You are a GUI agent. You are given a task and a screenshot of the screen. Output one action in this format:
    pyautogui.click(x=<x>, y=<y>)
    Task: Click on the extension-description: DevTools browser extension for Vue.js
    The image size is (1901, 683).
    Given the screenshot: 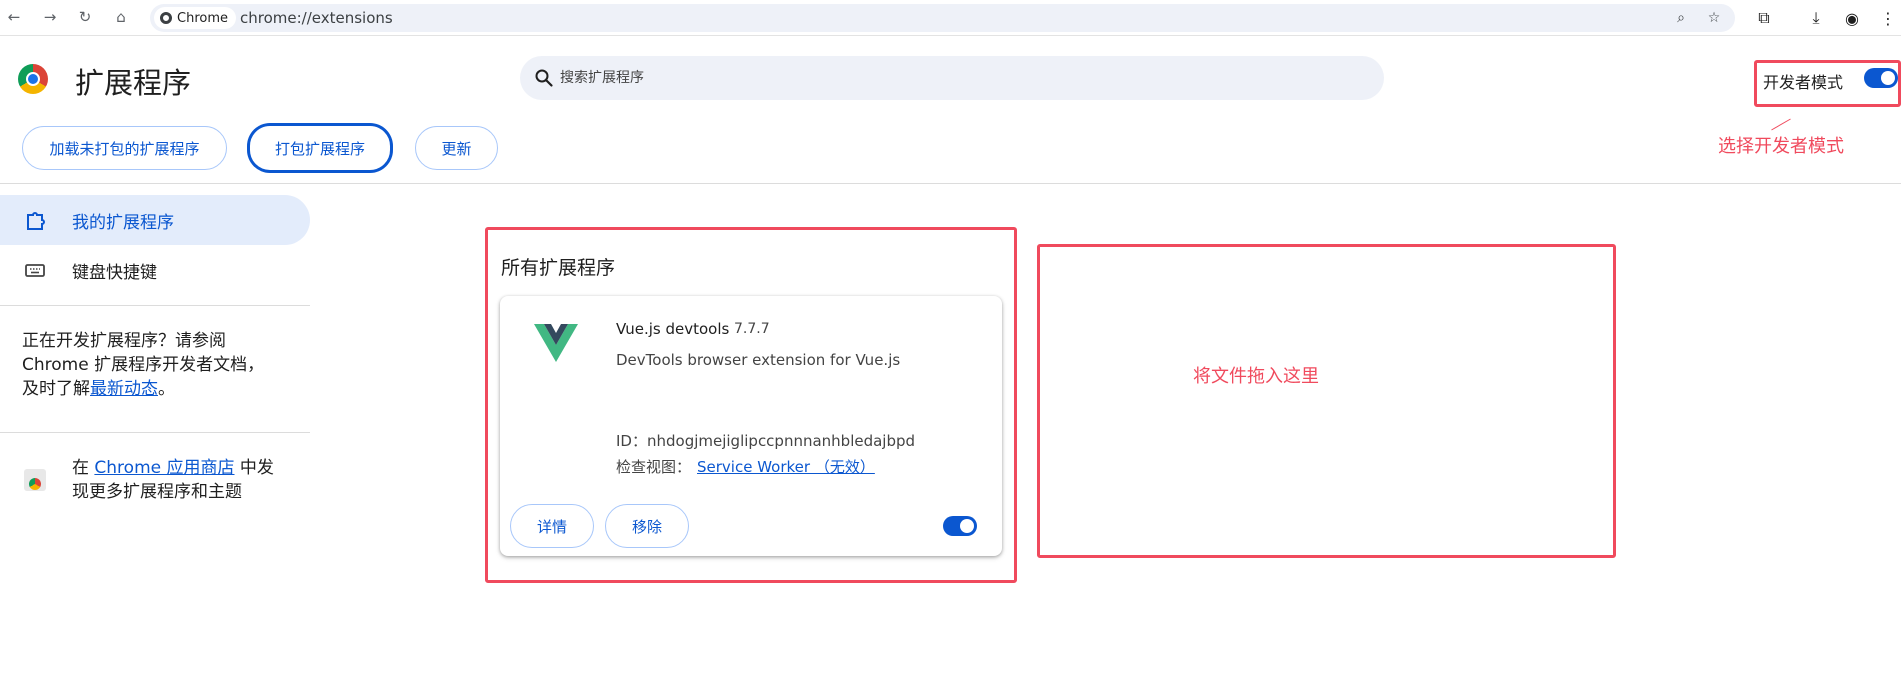 What is the action you would take?
    pyautogui.click(x=758, y=360)
    